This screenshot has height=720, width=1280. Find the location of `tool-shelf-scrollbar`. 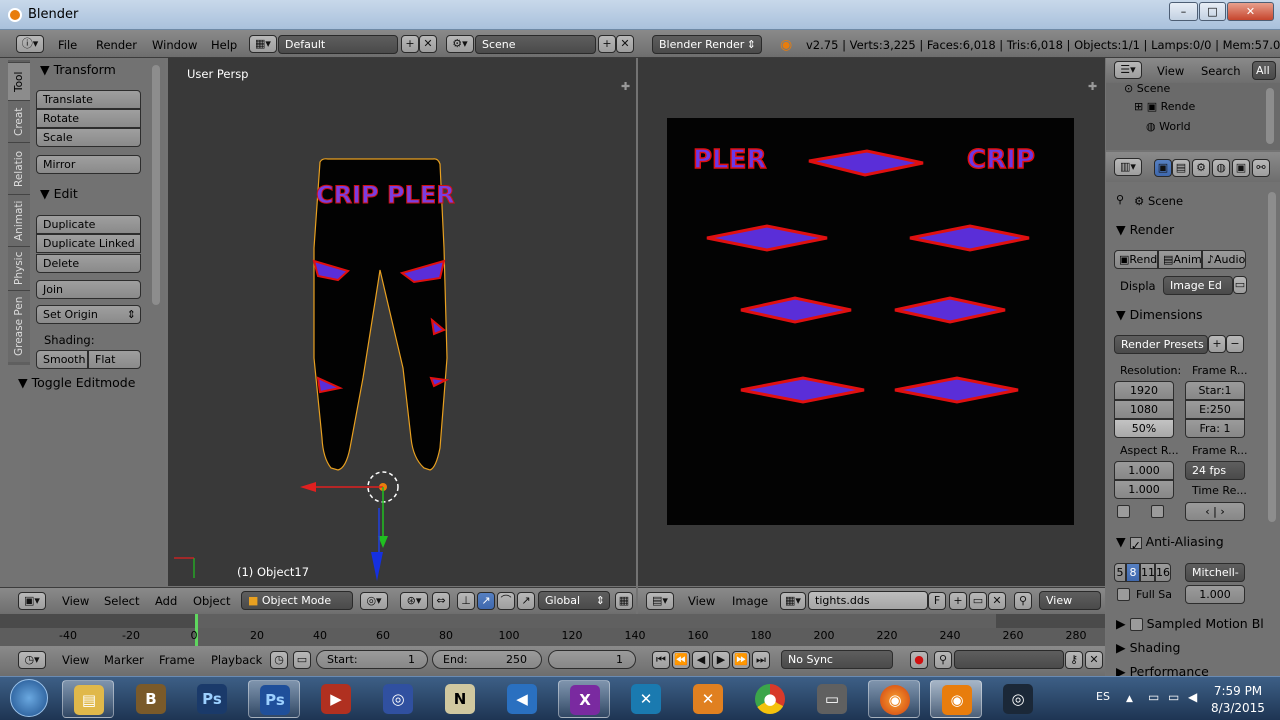

tool-shelf-scrollbar is located at coordinates (156, 185).